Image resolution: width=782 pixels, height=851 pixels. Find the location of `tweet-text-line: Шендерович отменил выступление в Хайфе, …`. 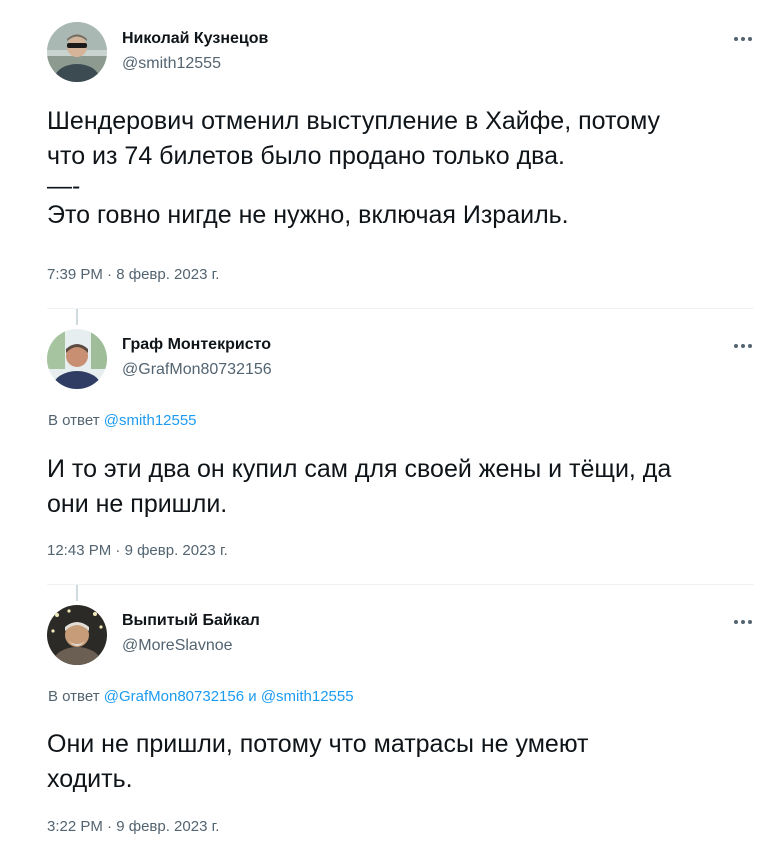

tweet-text-line: Шендерович отменил выступление в Хайфе, … is located at coordinates (354, 121).